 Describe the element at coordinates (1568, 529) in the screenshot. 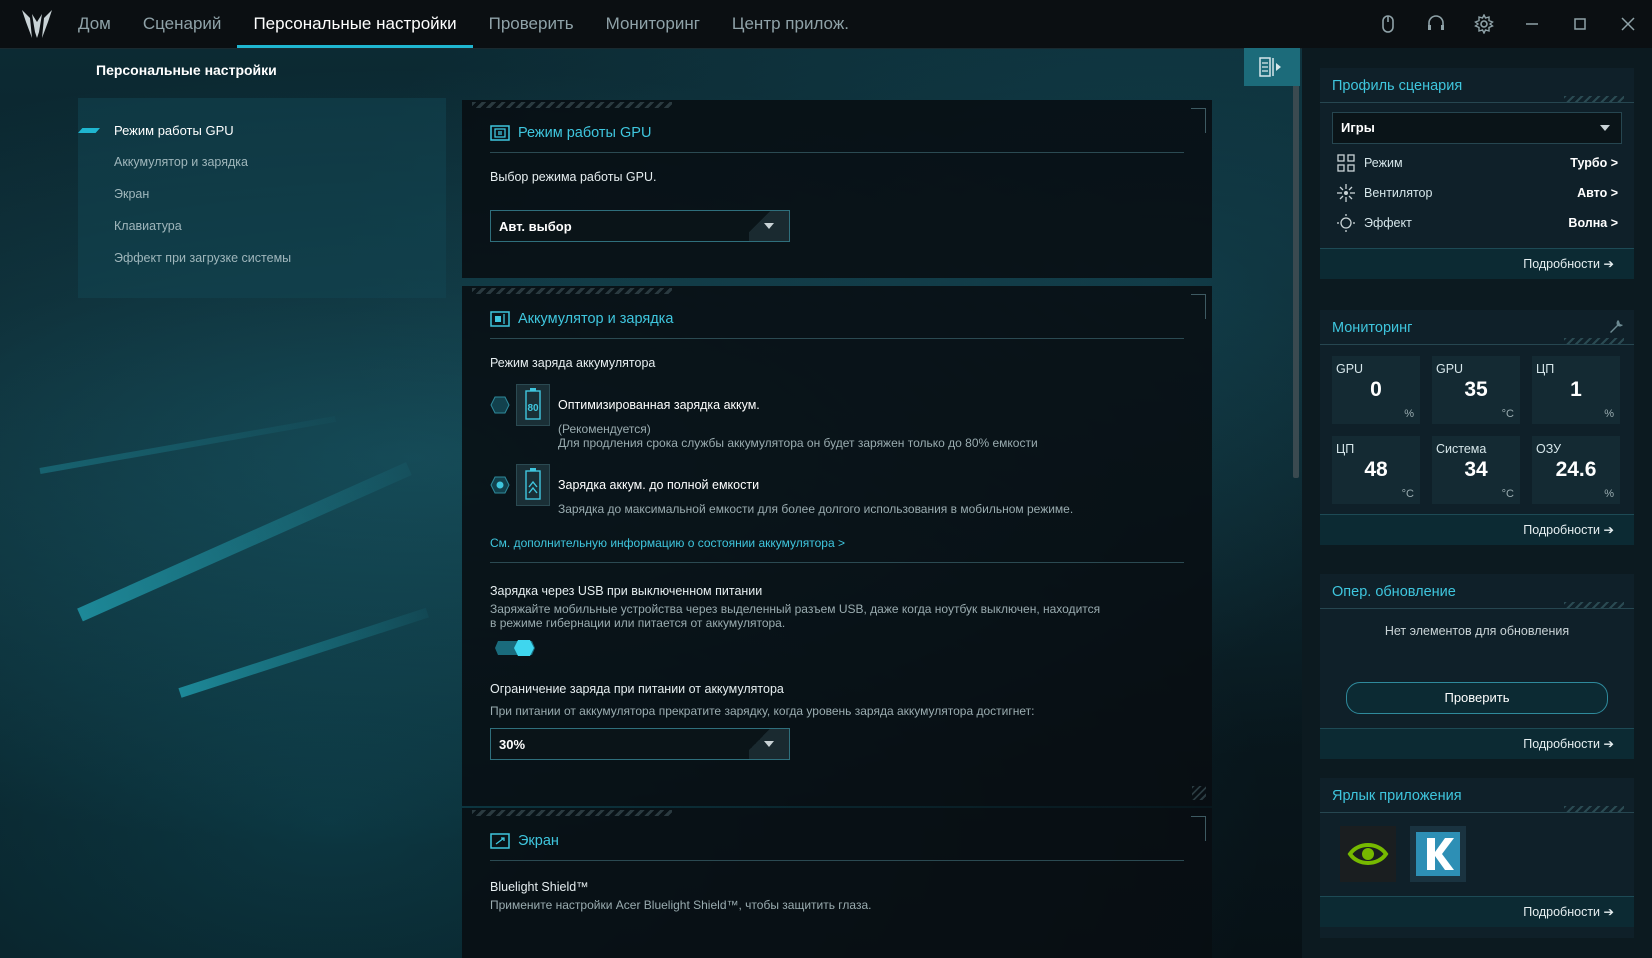

I see `monitoring-details-link: Подробности ➔` at that location.